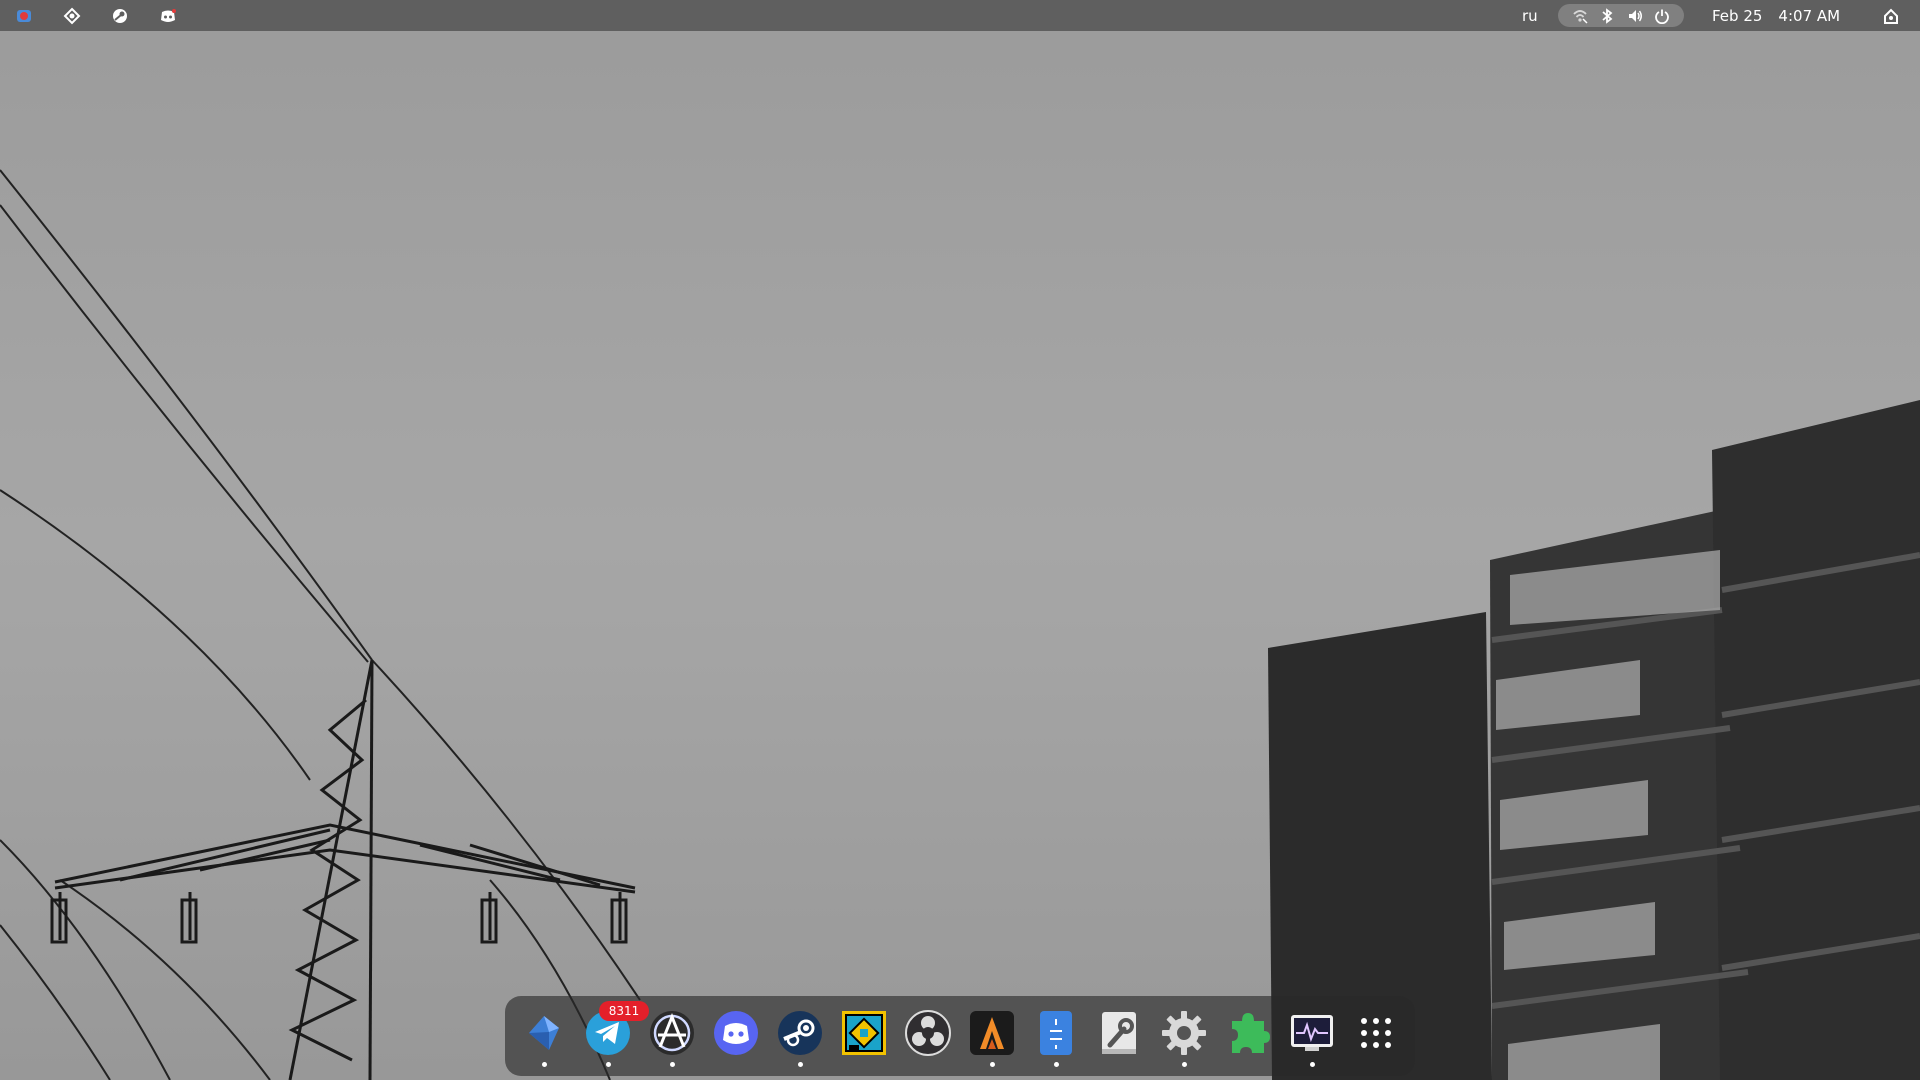 This screenshot has width=1920, height=1080. What do you see at coordinates (96, 15) in the screenshot?
I see `system-tray-left` at bounding box center [96, 15].